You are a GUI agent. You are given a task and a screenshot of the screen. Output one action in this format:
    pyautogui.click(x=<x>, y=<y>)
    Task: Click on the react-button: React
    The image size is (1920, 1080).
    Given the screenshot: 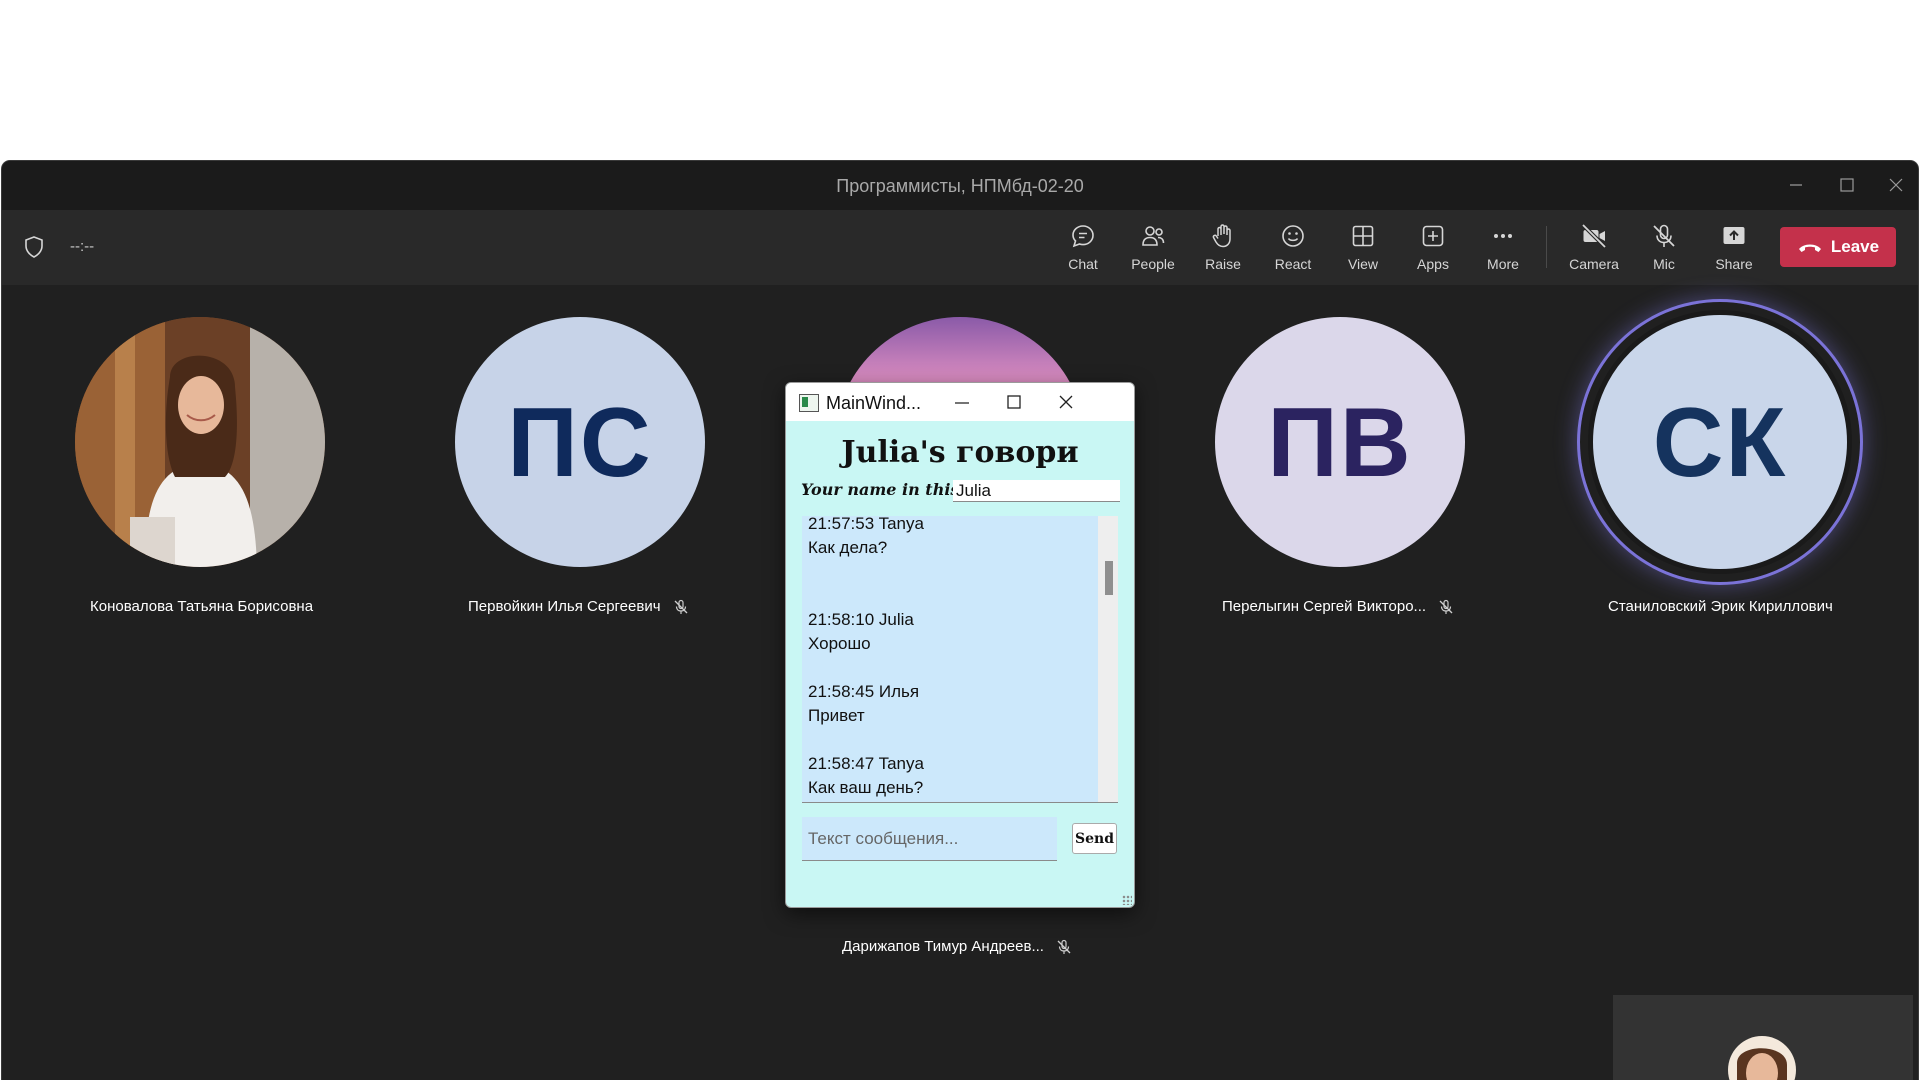 What is the action you would take?
    pyautogui.click(x=1293, y=250)
    